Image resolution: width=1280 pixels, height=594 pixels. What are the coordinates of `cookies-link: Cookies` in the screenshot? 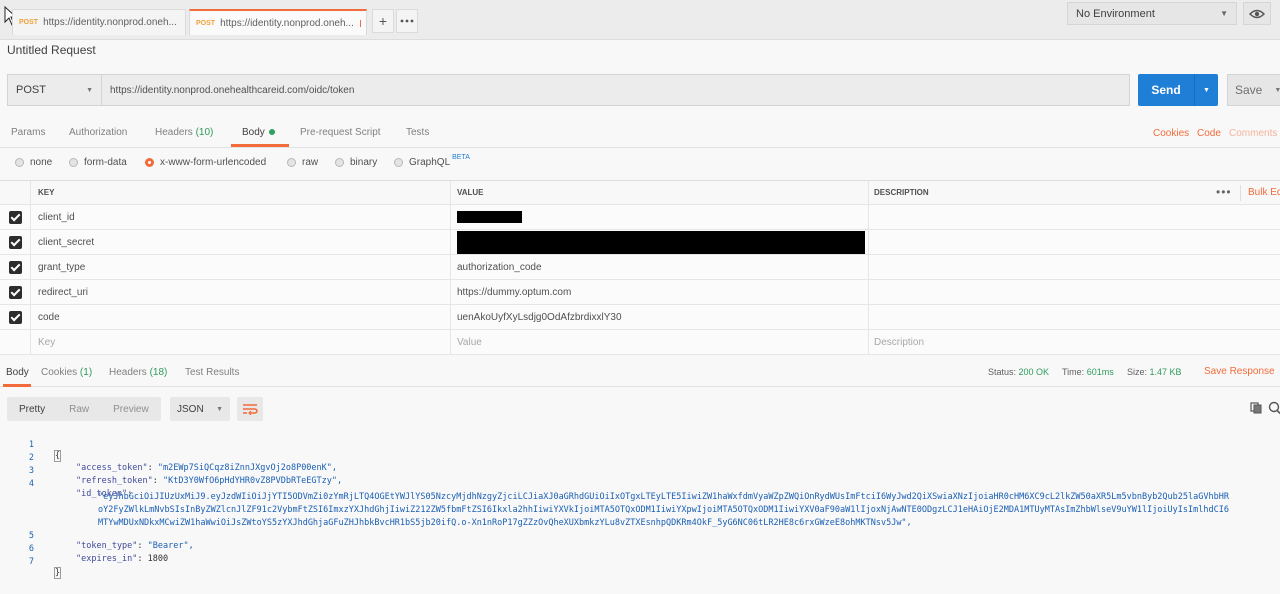 It's located at (1171, 133).